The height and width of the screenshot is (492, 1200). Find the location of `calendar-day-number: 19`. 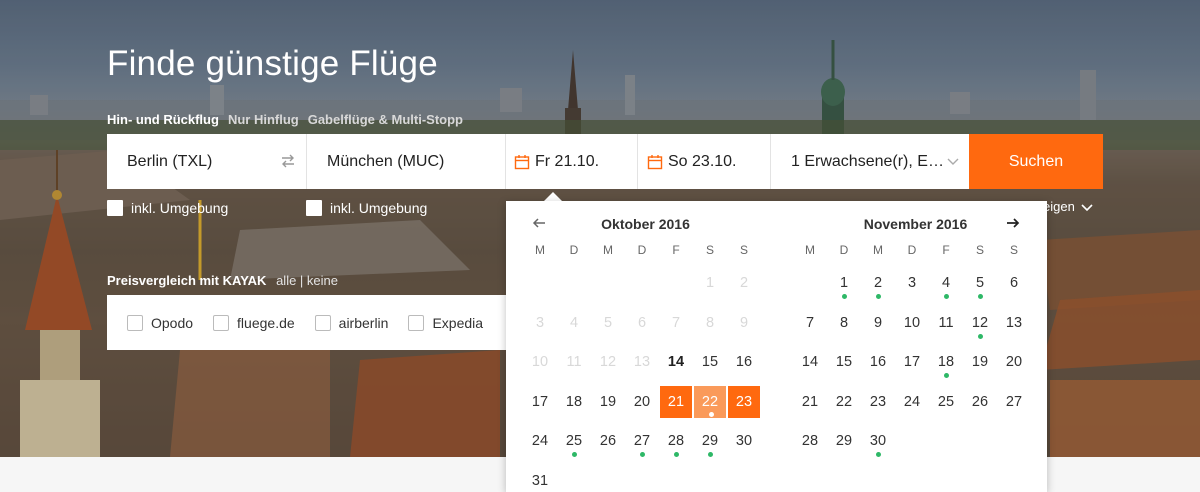

calendar-day-number: 19 is located at coordinates (608, 401).